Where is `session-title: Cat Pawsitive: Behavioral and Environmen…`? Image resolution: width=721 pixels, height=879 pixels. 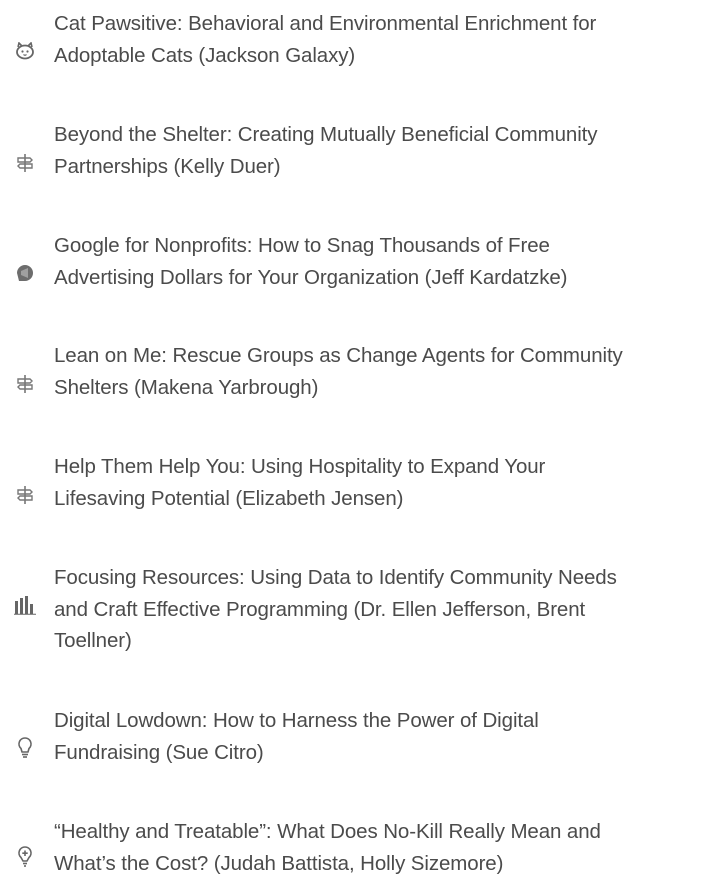 session-title: Cat Pawsitive: Behavioral and Environmen… is located at coordinates (387, 39).